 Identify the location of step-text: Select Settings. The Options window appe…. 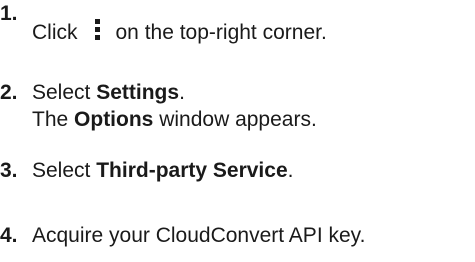
(174, 106).